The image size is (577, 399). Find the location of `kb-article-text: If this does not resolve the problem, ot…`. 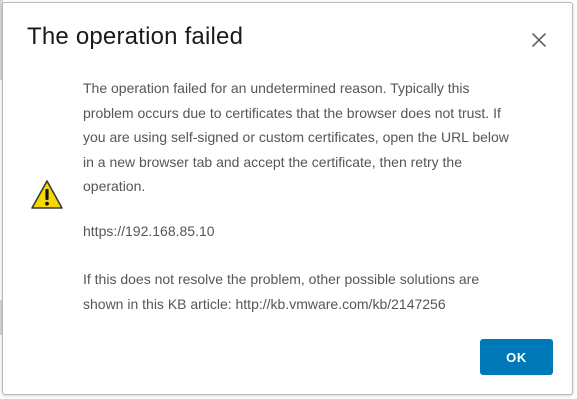

kb-article-text: If this does not resolve the problem, ot… is located at coordinates (281, 291).